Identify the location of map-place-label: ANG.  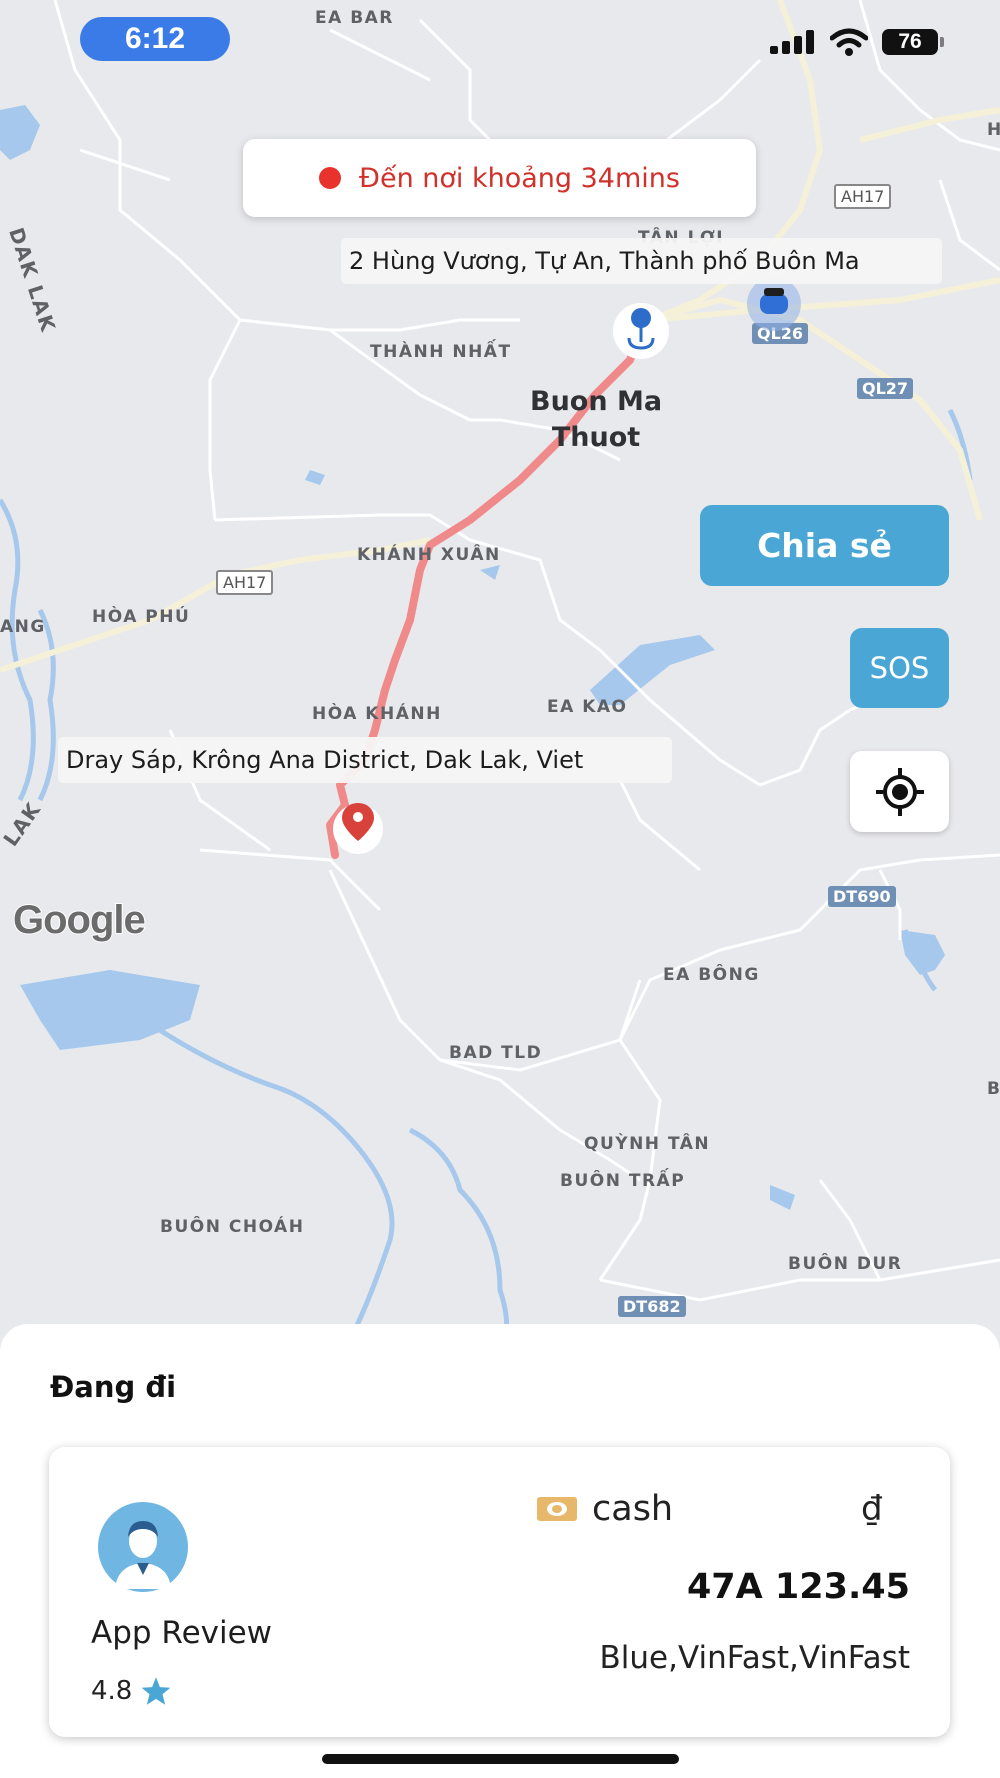
(23, 627).